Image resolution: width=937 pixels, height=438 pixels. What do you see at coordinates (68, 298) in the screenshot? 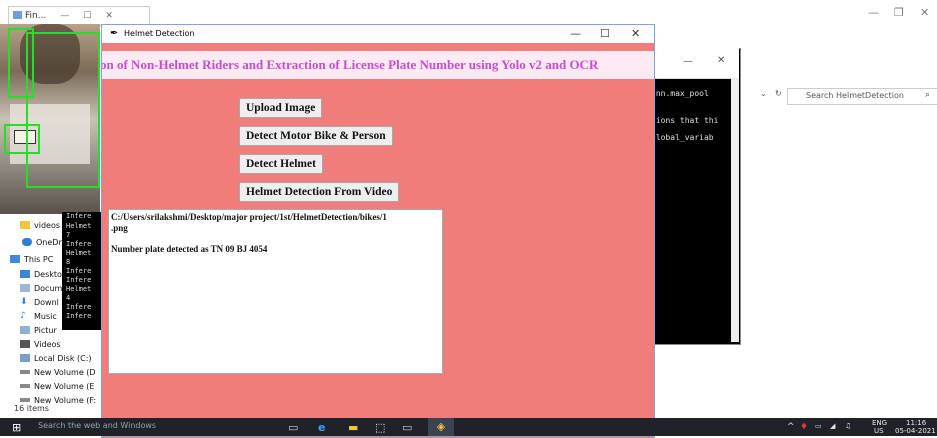
I see `console-line: 4` at bounding box center [68, 298].